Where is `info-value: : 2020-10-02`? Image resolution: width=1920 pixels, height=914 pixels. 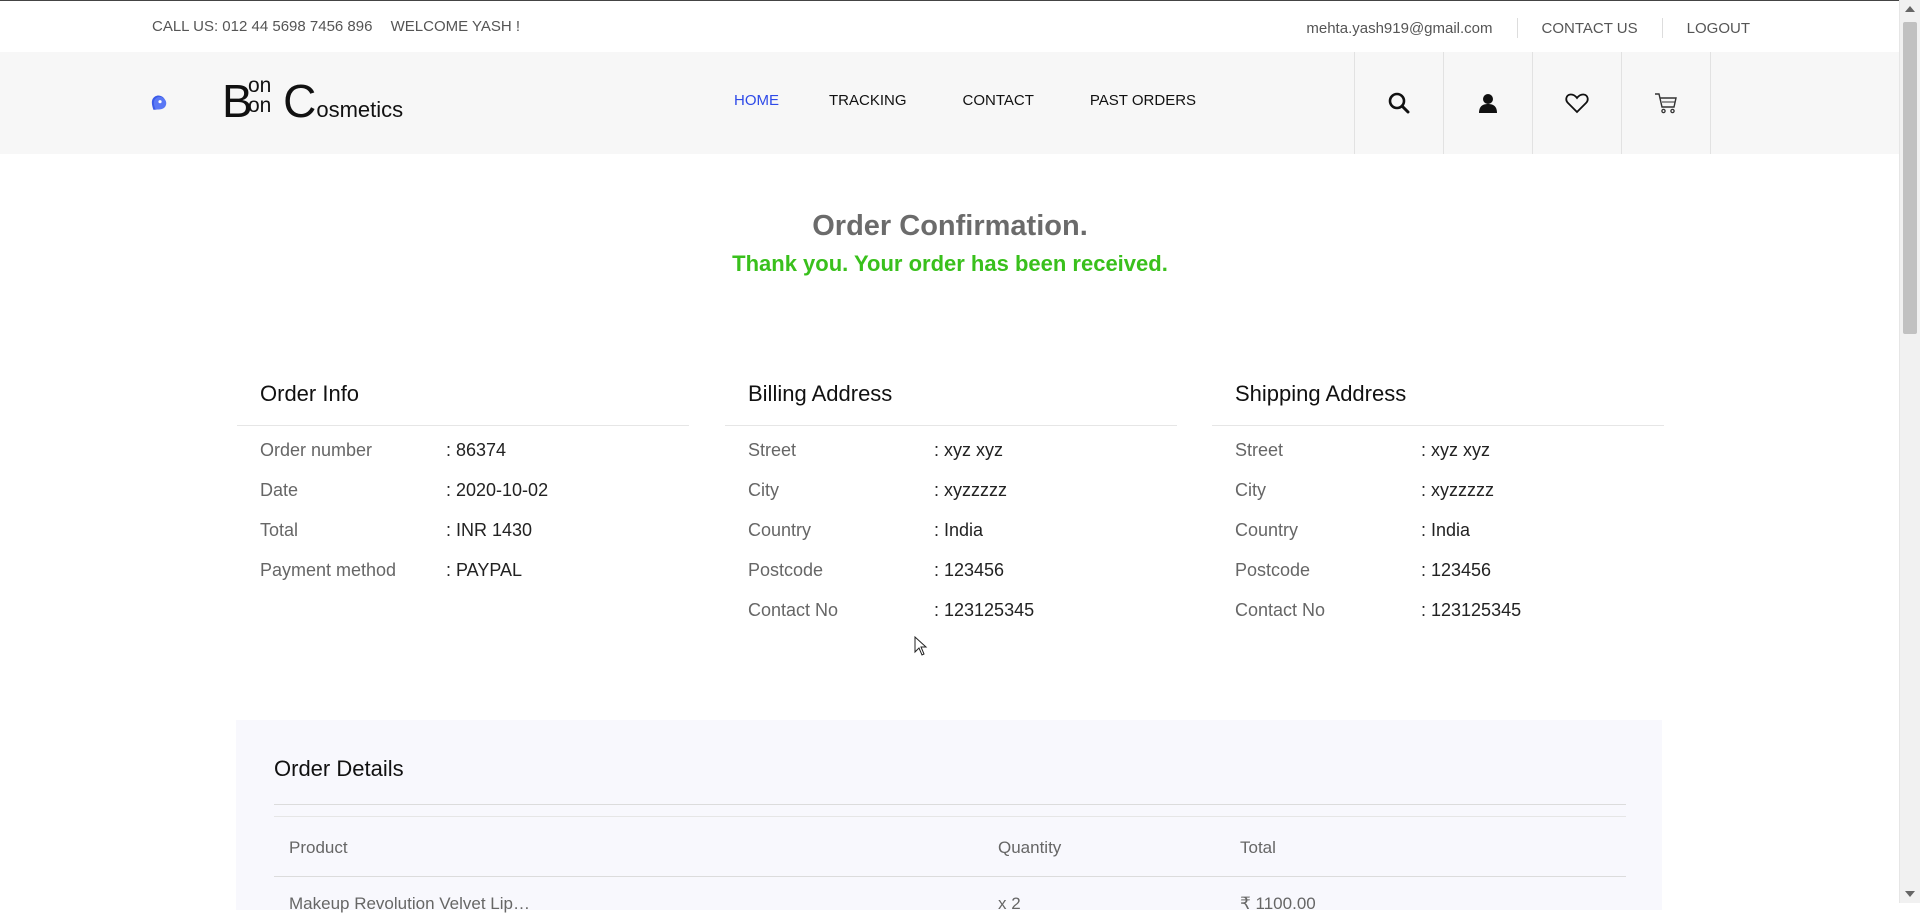 info-value: : 2020-10-02 is located at coordinates (497, 490).